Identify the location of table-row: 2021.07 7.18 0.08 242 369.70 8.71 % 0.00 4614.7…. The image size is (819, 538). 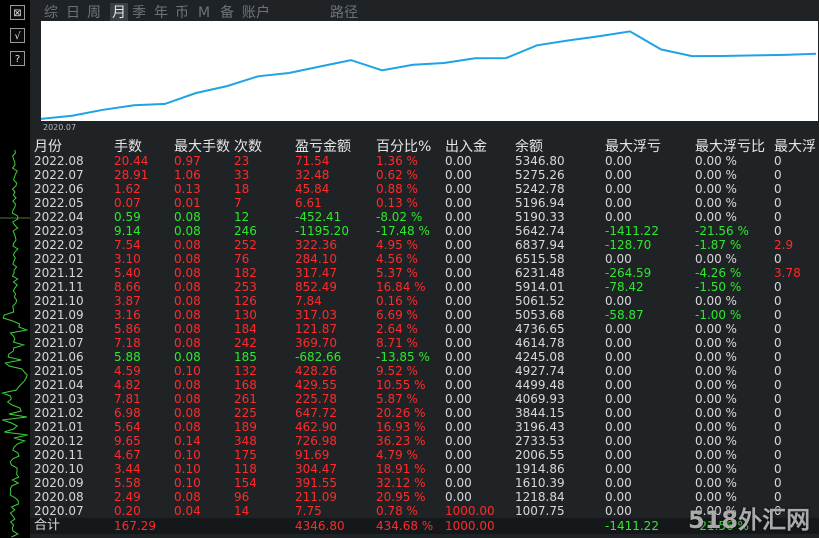
(424, 343).